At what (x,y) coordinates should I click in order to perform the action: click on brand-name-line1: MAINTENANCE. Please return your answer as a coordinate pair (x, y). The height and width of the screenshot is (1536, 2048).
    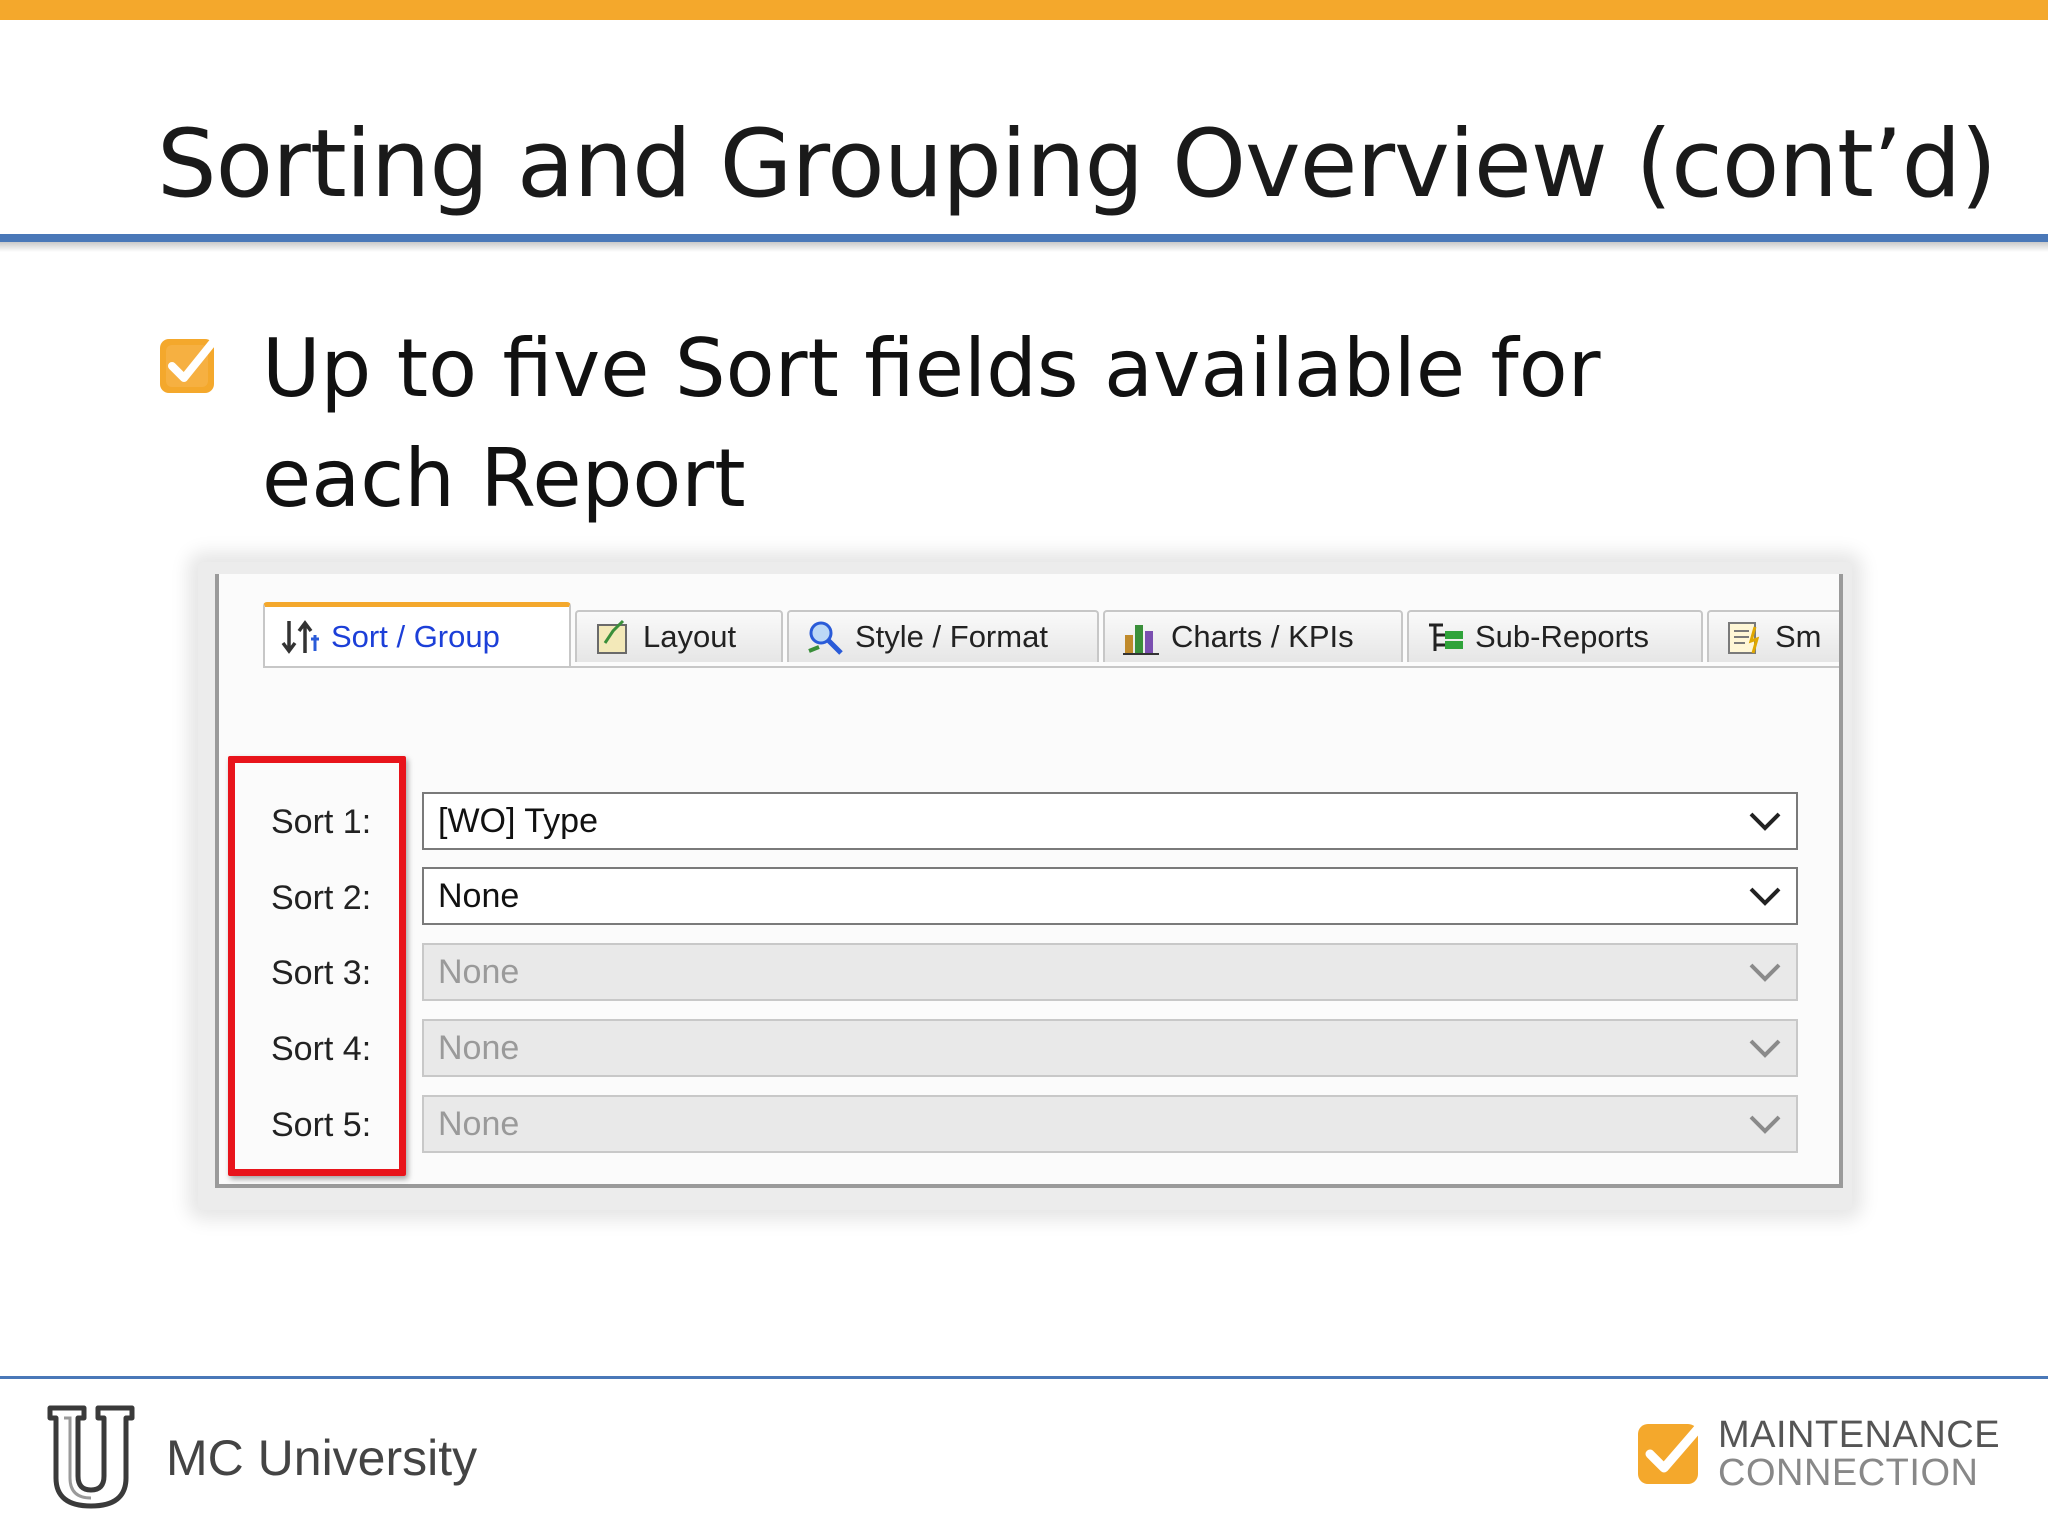
    Looking at the image, I should click on (1859, 1435).